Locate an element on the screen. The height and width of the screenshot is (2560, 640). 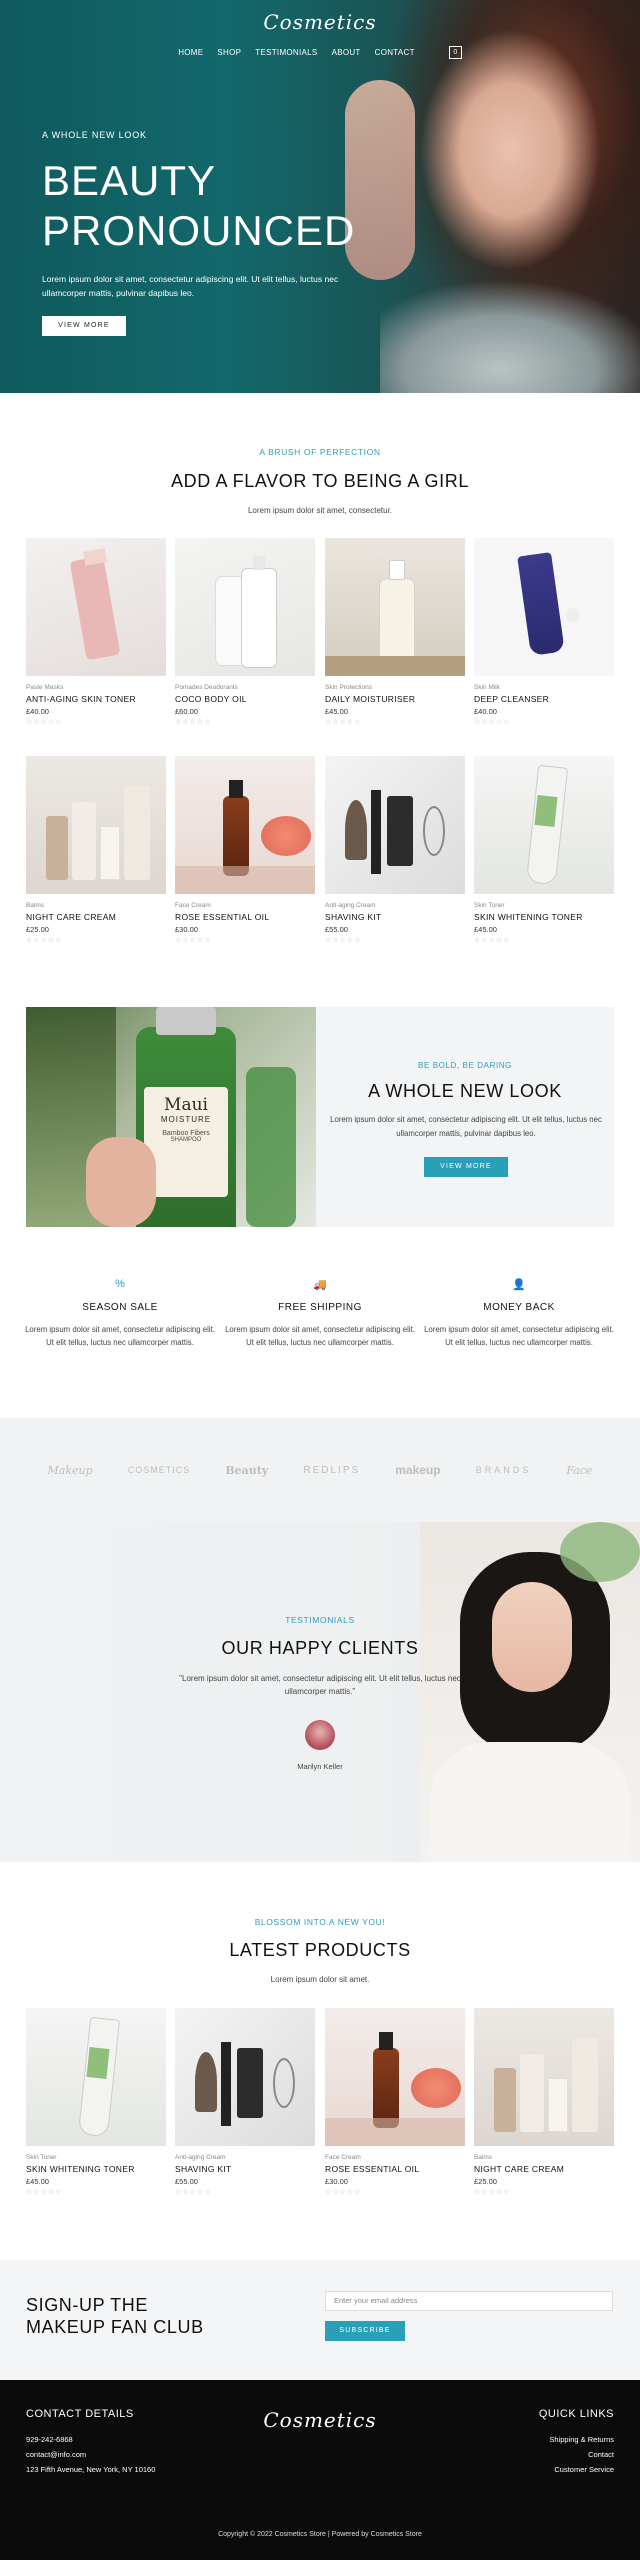
nav-about: ABOUT is located at coordinates (346, 52).